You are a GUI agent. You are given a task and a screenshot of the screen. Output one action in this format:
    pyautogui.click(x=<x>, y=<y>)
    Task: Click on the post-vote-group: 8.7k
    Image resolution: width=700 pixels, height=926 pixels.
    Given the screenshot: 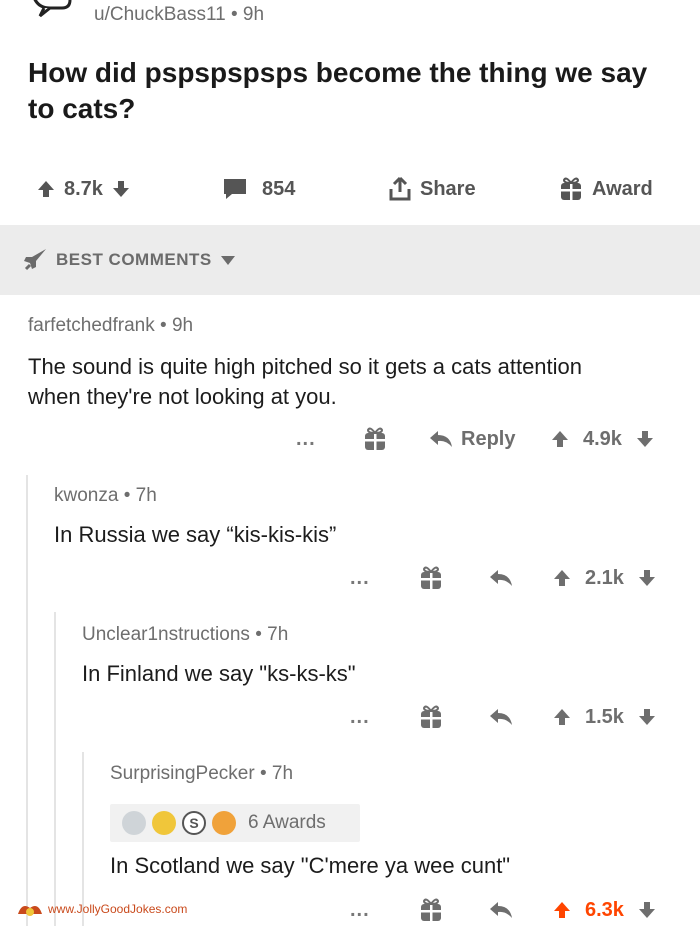 What is the action you would take?
    pyautogui.click(x=83, y=189)
    